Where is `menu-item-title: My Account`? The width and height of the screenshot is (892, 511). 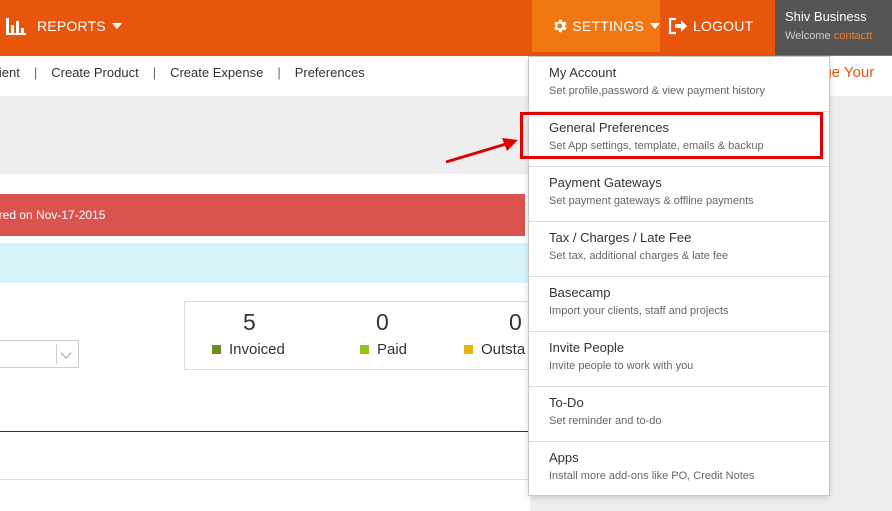 menu-item-title: My Account is located at coordinates (583, 72).